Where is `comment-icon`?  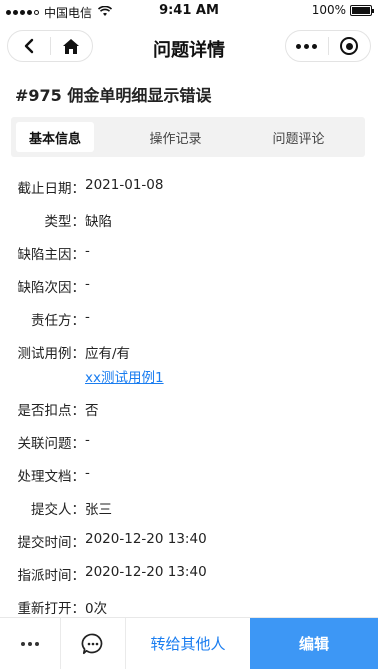
comment-icon is located at coordinates (92, 643).